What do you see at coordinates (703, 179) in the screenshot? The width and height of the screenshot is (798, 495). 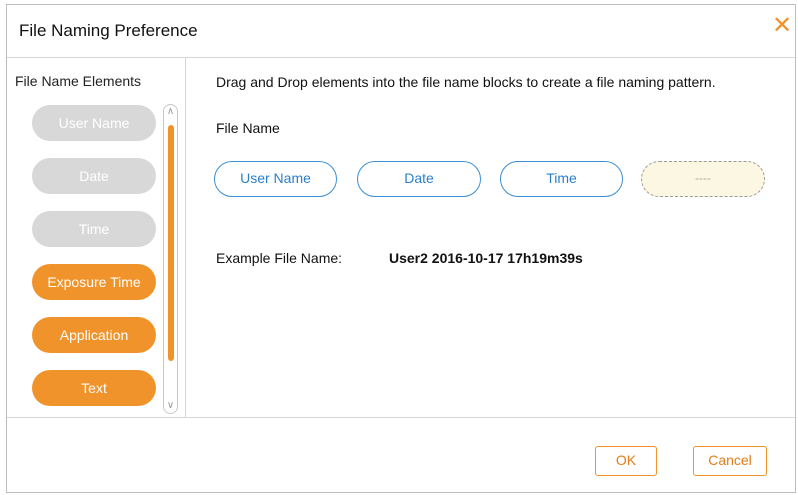 I see `file-name-block-empty: ----` at bounding box center [703, 179].